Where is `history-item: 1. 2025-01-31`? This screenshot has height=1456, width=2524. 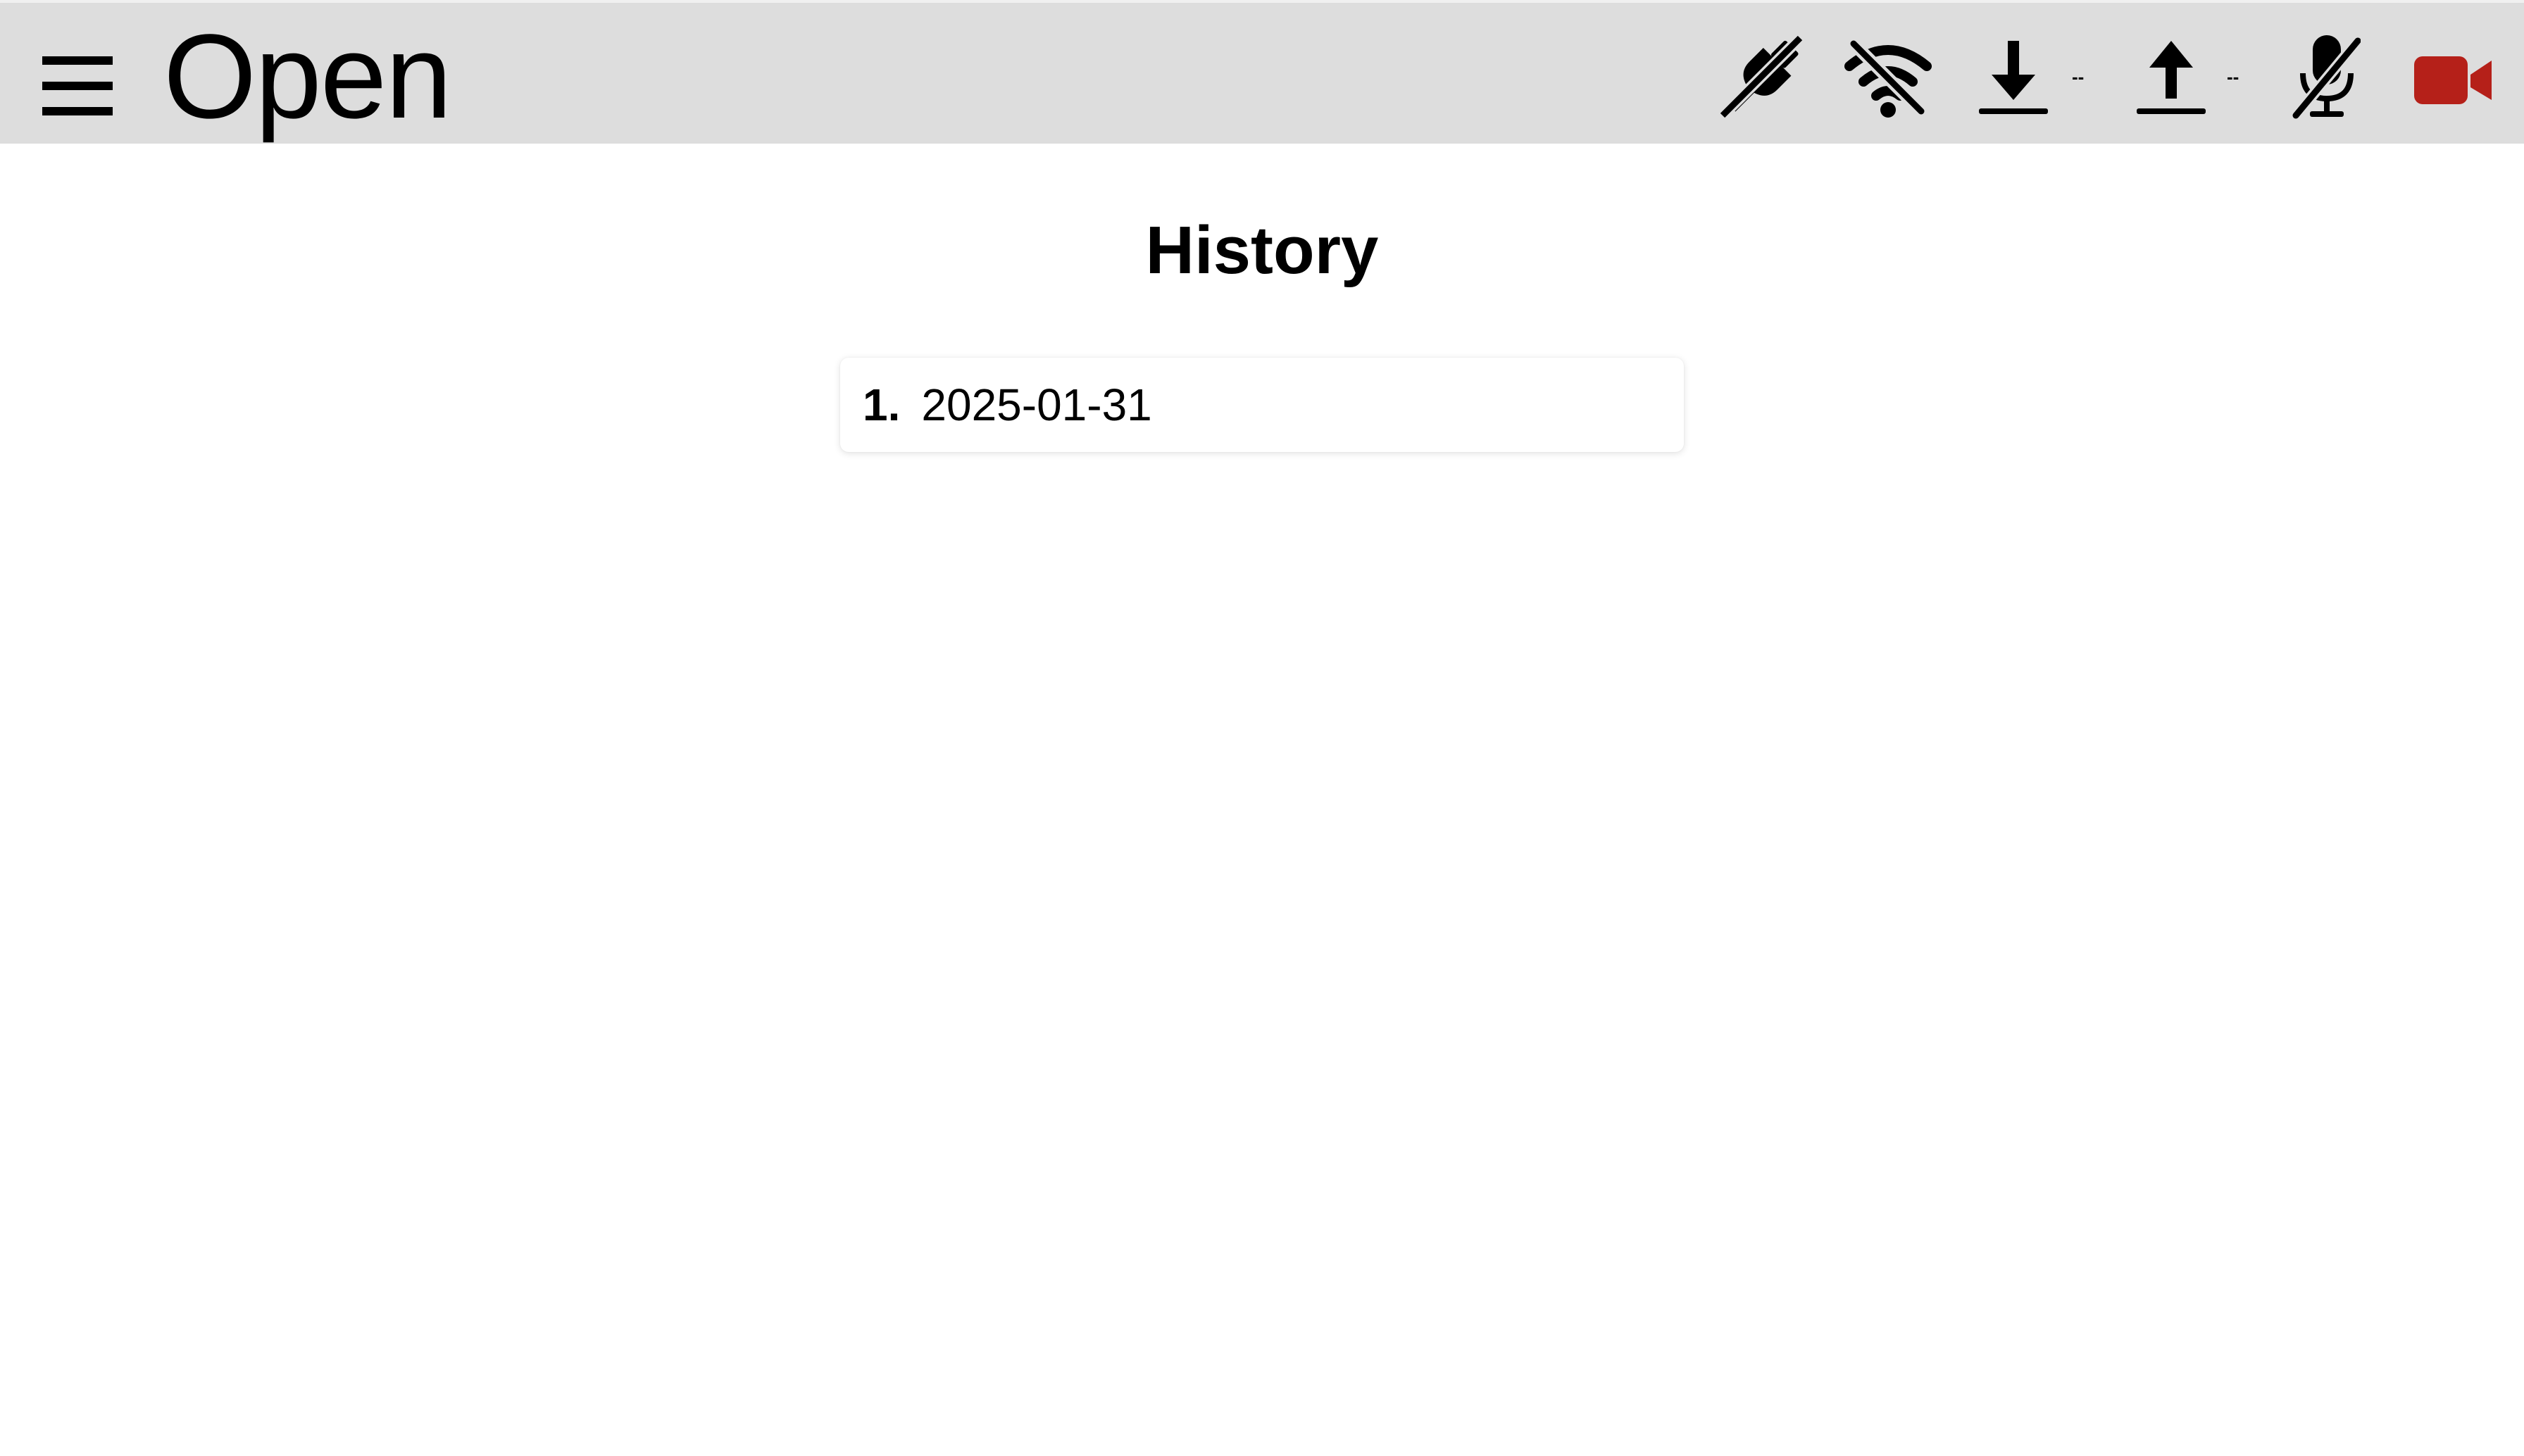
history-item: 1. 2025-01-31 is located at coordinates (1262, 405).